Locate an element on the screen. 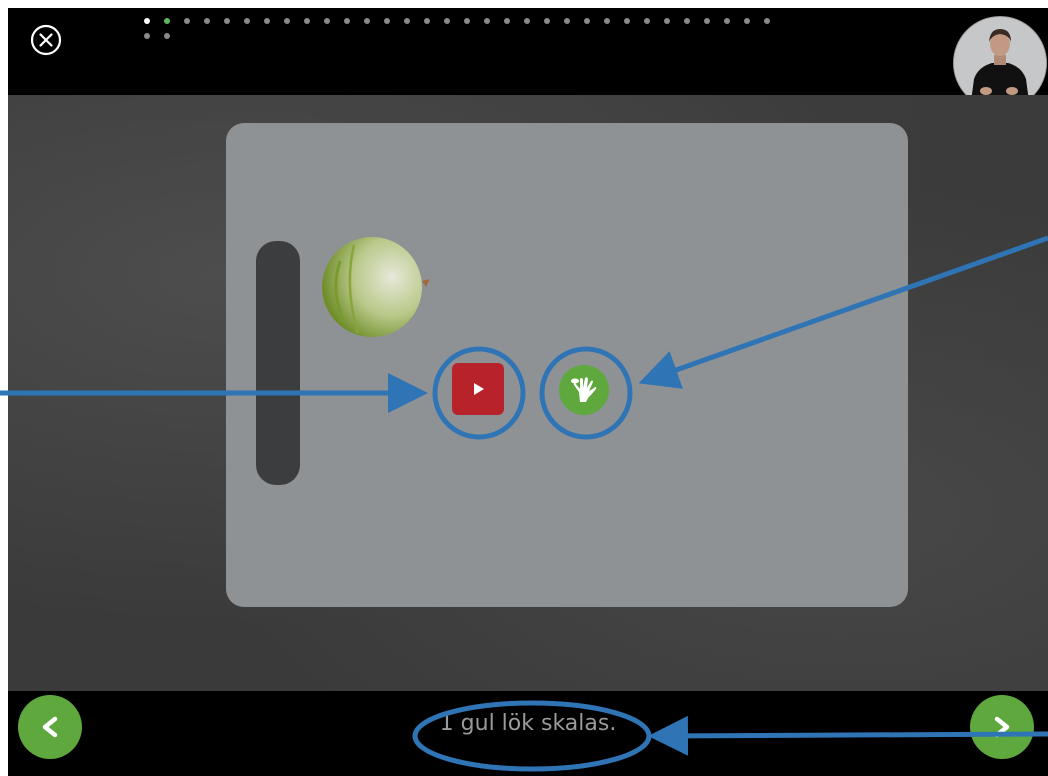  close-icon is located at coordinates (46, 40).